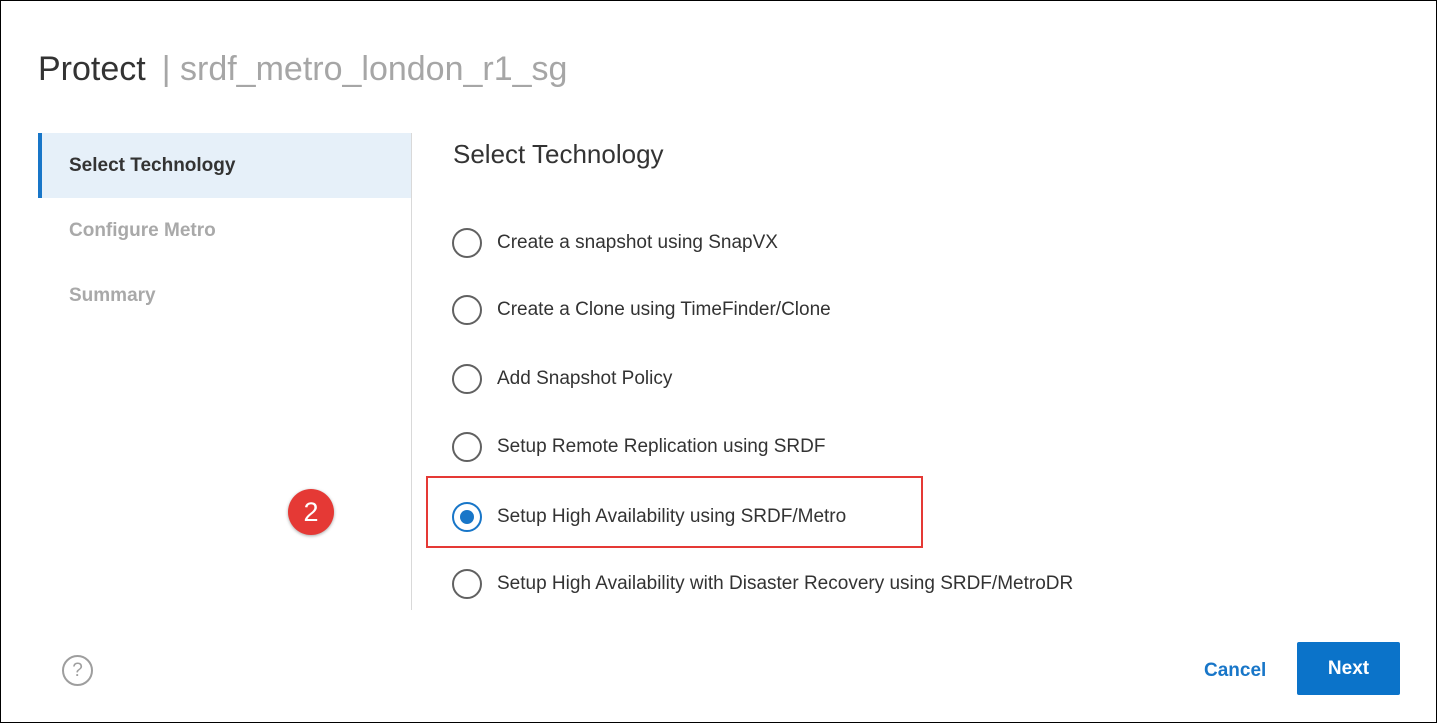 This screenshot has height=723, width=1437. What do you see at coordinates (224, 295) in the screenshot?
I see `step-summary: Summary` at bounding box center [224, 295].